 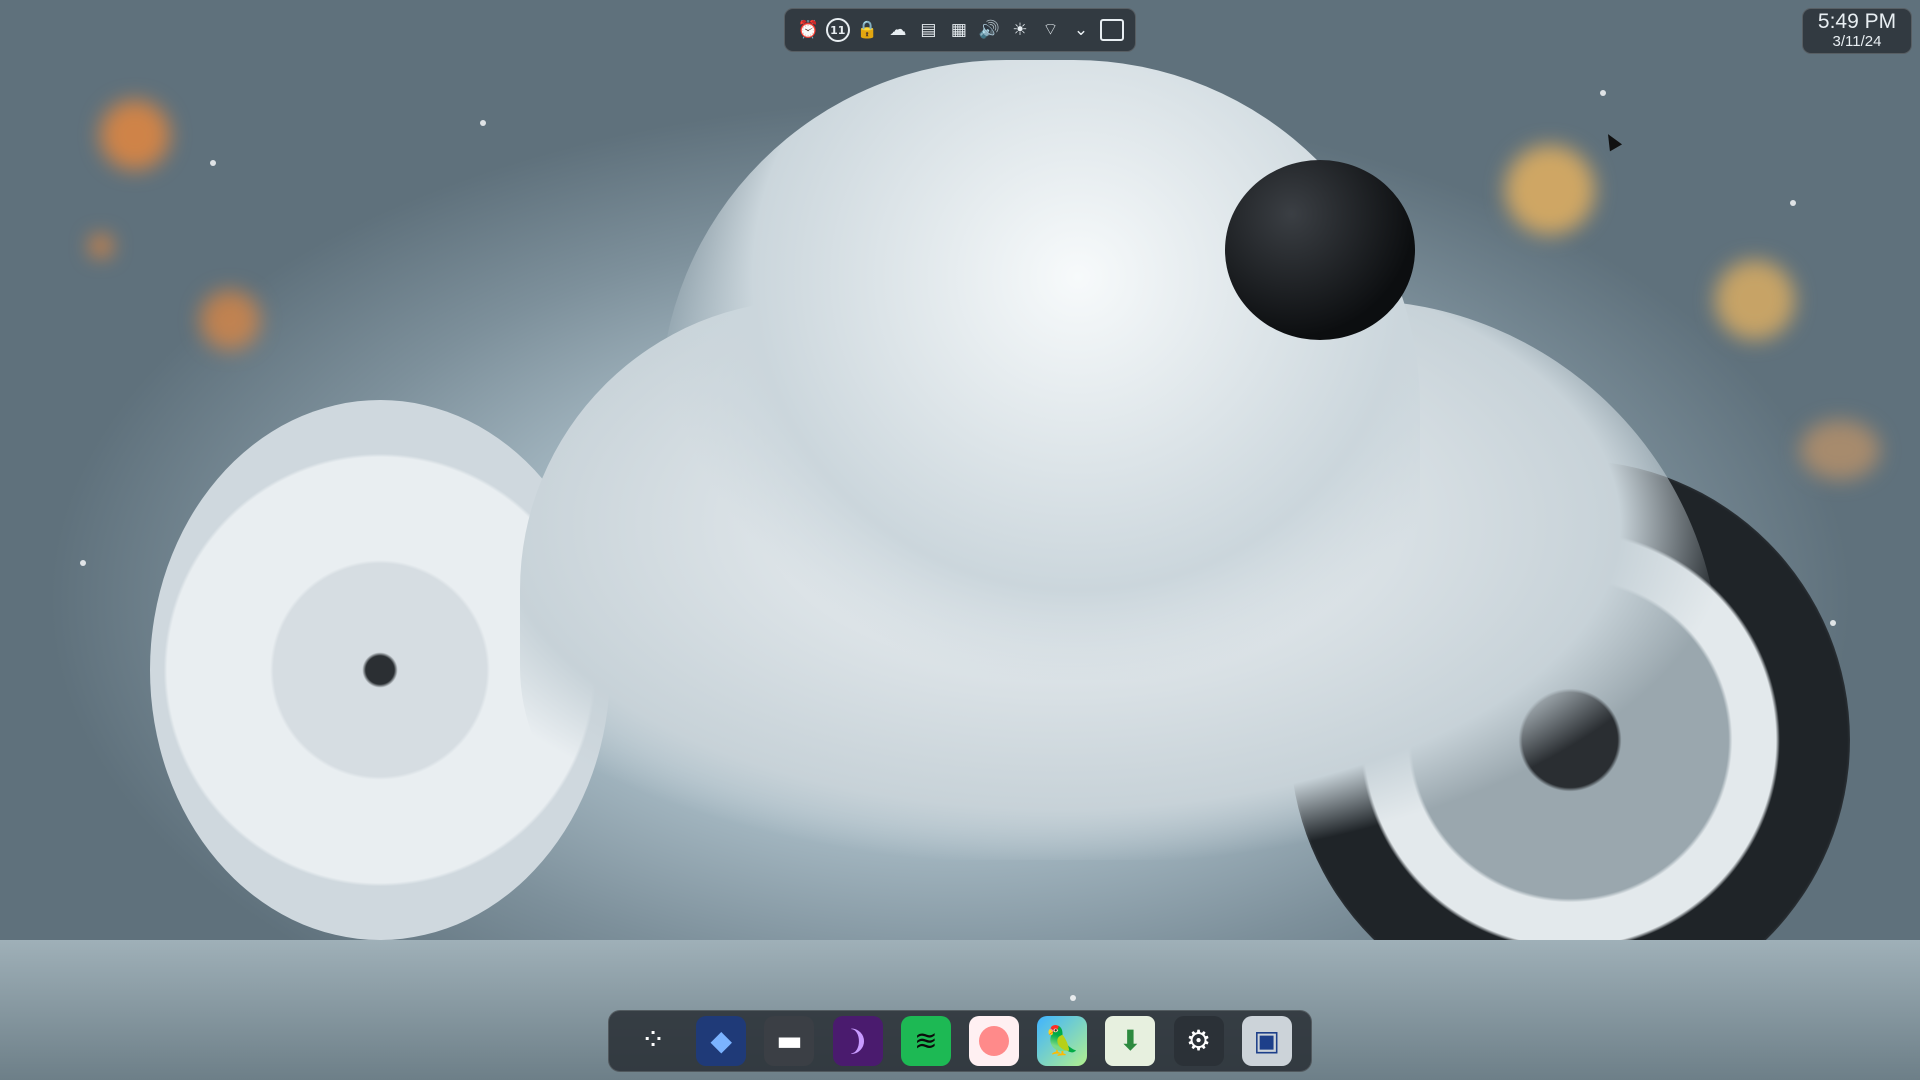 What do you see at coordinates (1320, 250) in the screenshot?
I see `helmet-visor` at bounding box center [1320, 250].